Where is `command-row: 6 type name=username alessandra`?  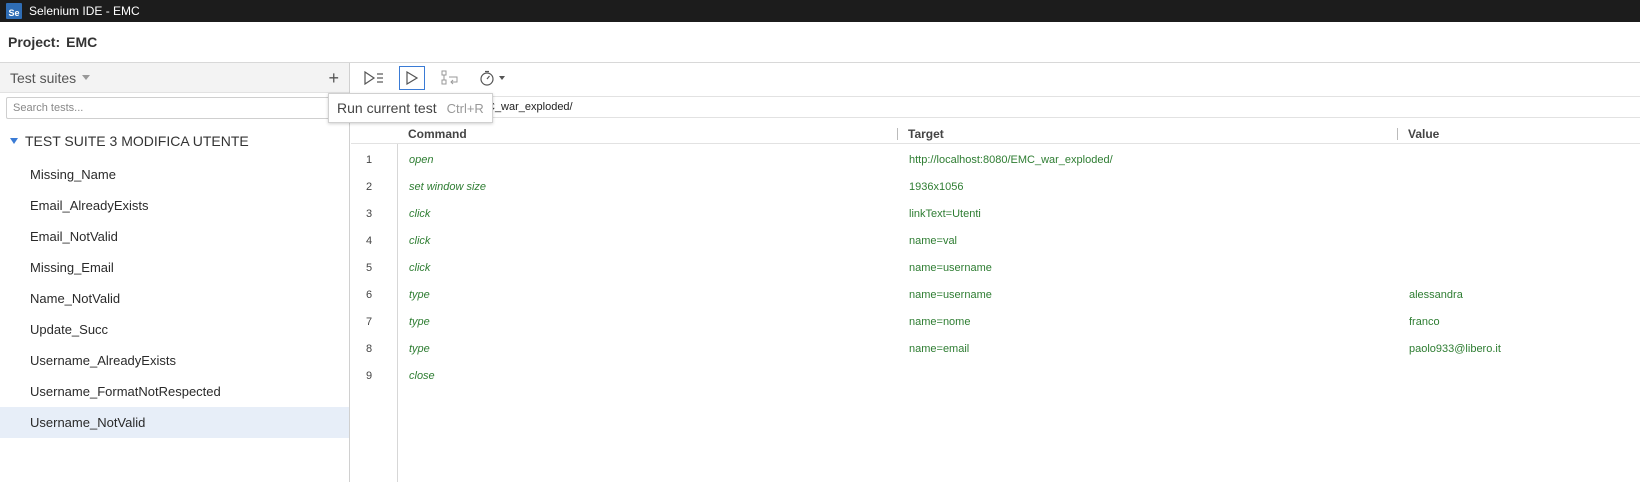
command-row: 6 type name=username alessandra is located at coordinates (995, 295).